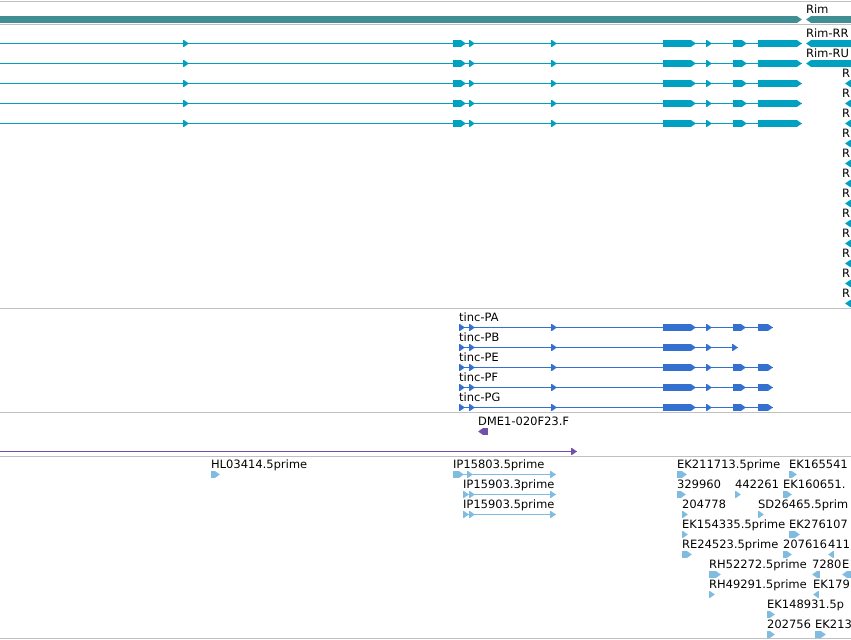 Image resolution: width=851 pixels, height=640 pixels. What do you see at coordinates (728, 464) in the screenshot?
I see `feature-label: EK211713.5prime` at bounding box center [728, 464].